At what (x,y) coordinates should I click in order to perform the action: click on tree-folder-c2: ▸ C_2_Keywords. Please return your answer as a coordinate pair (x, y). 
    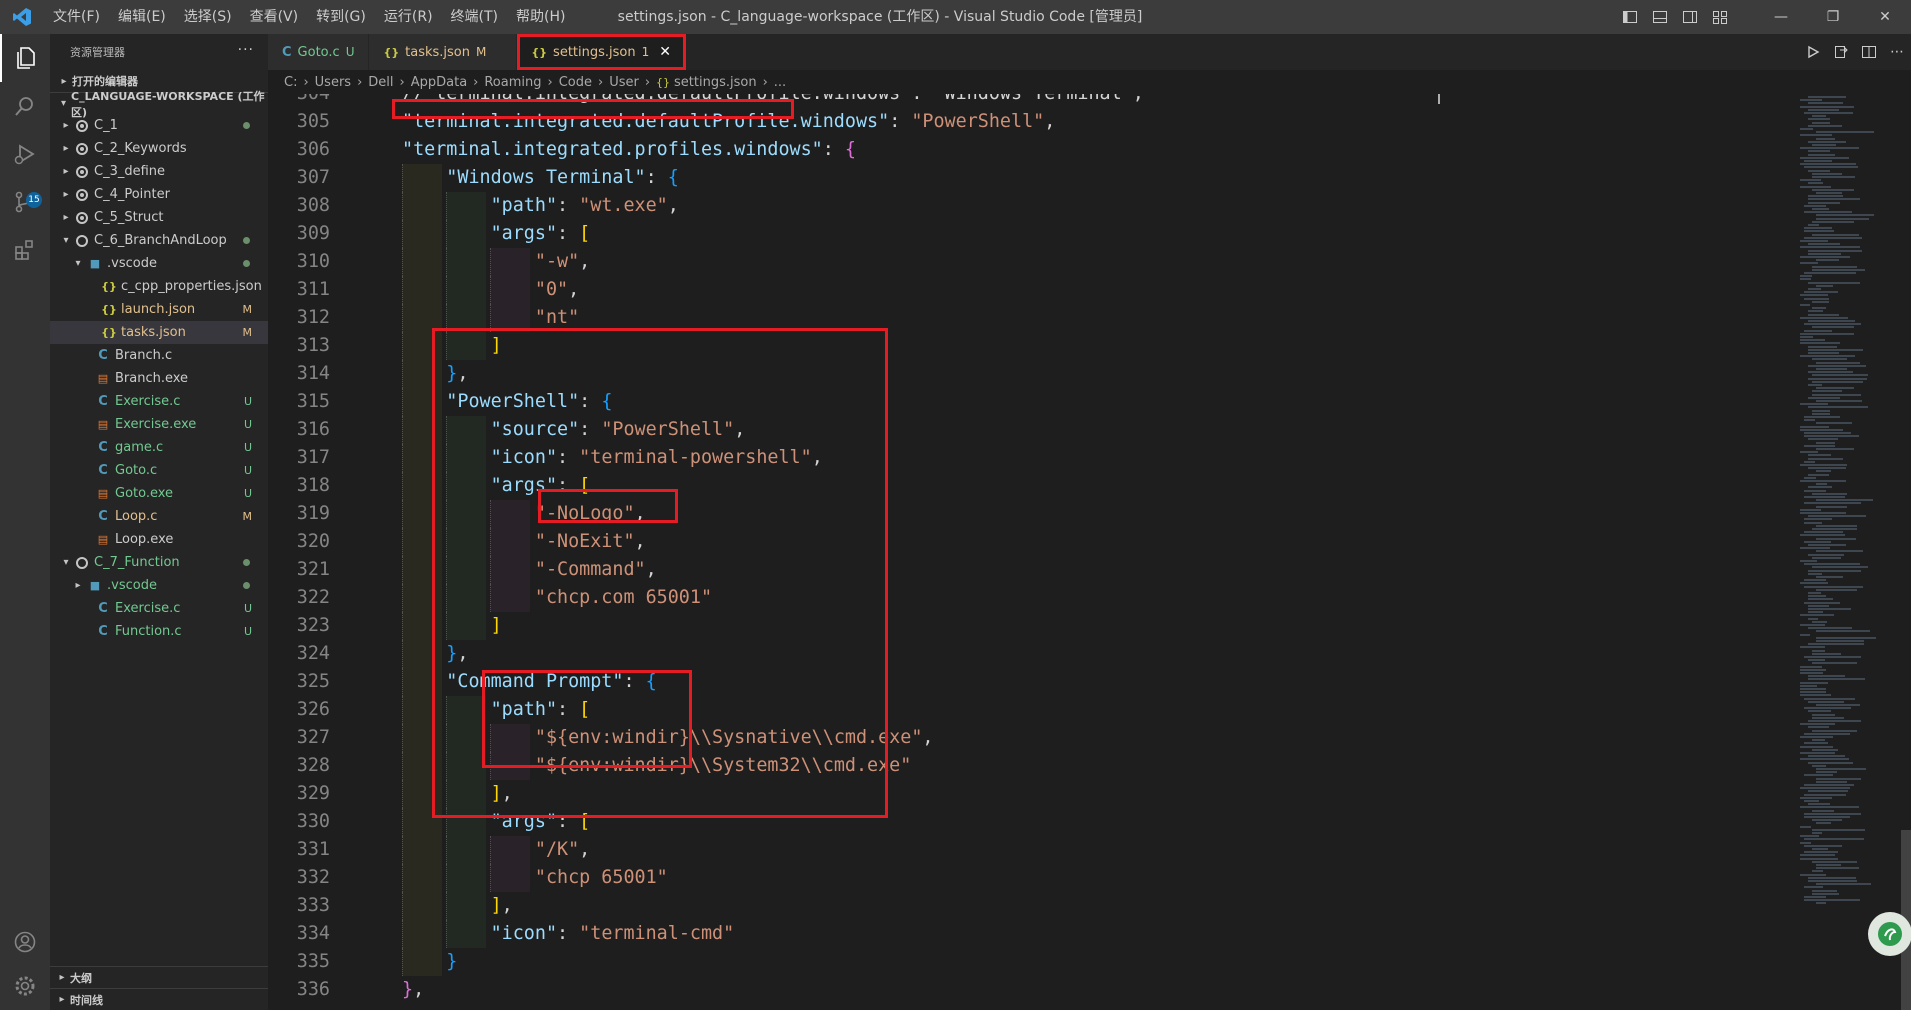
    Looking at the image, I should click on (159, 148).